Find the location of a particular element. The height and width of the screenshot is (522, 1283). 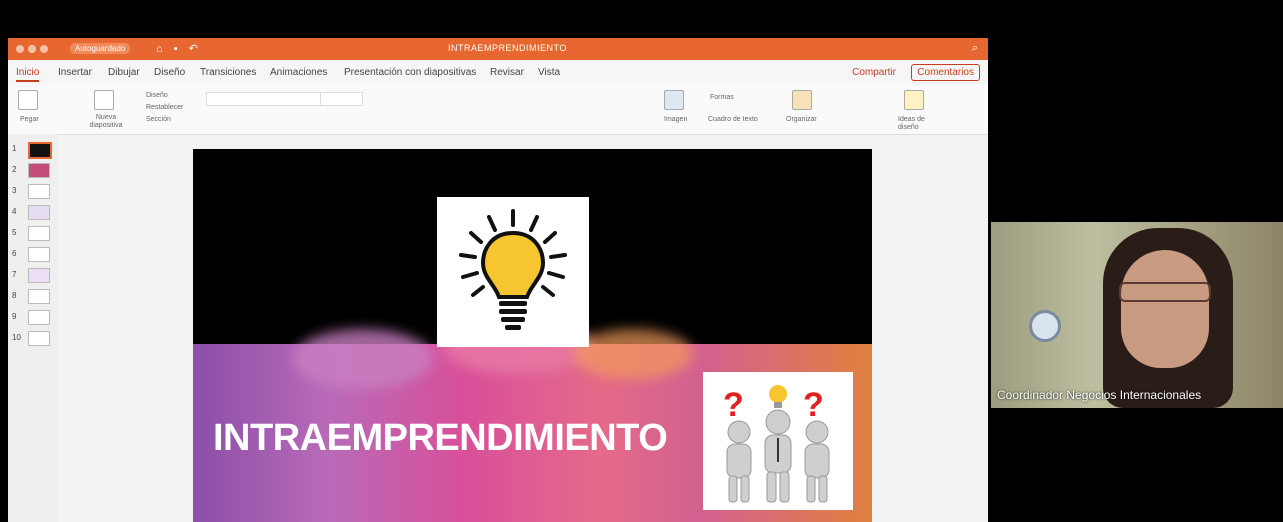

slide-thumbnail: 2 is located at coordinates (34, 170).